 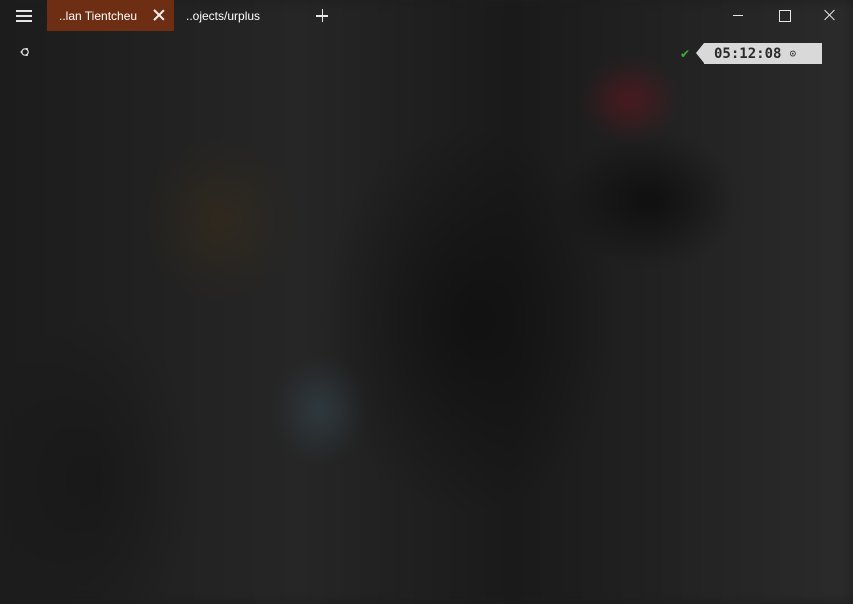 I want to click on clock-icon: ⊙, so click(x=793, y=53).